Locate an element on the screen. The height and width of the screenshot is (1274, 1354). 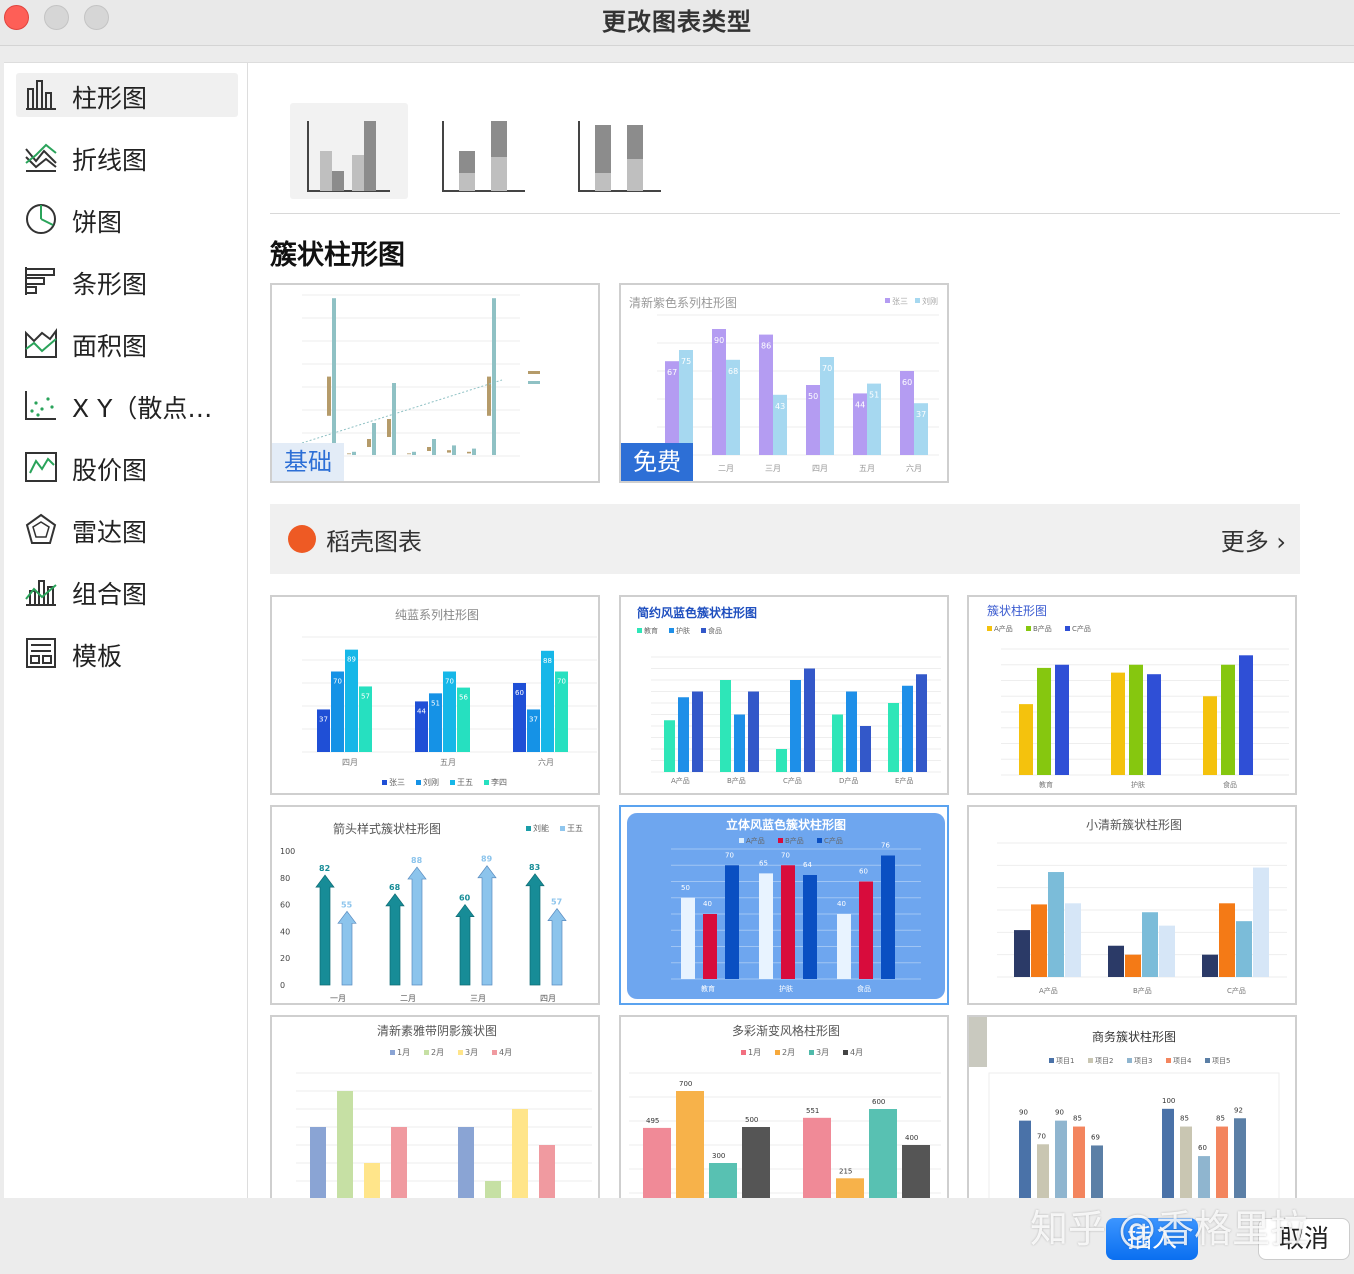
builtin-basic-card: 基础 is located at coordinates (435, 383).